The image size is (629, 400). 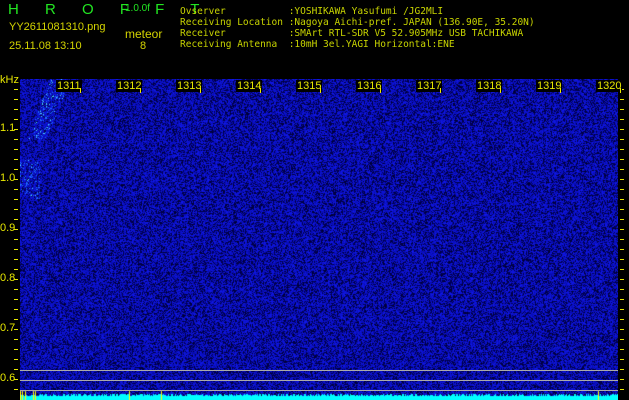 What do you see at coordinates (9, 80) in the screenshot?
I see `y-unit-label: kHz` at bounding box center [9, 80].